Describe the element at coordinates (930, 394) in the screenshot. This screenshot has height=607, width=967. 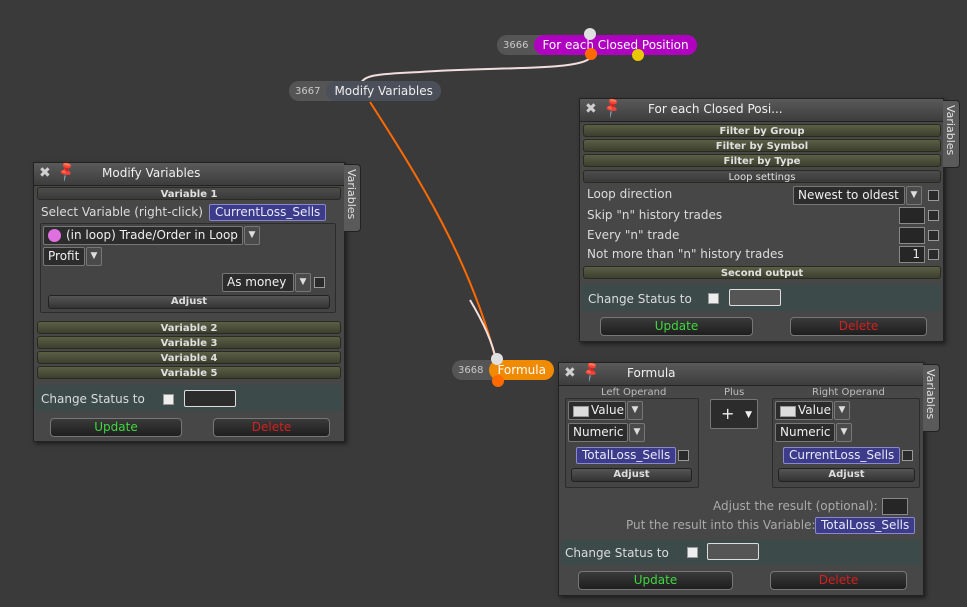
I see `variables-tab-label: Variables` at that location.